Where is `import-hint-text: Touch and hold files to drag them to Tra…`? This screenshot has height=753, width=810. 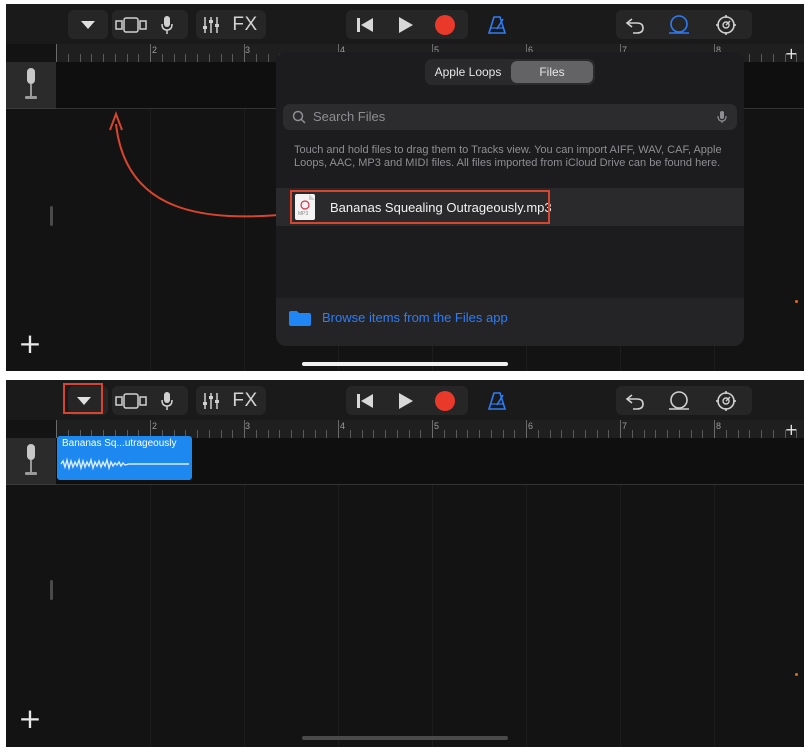
import-hint-text: Touch and hold files to drag them to Tra… is located at coordinates (508, 156).